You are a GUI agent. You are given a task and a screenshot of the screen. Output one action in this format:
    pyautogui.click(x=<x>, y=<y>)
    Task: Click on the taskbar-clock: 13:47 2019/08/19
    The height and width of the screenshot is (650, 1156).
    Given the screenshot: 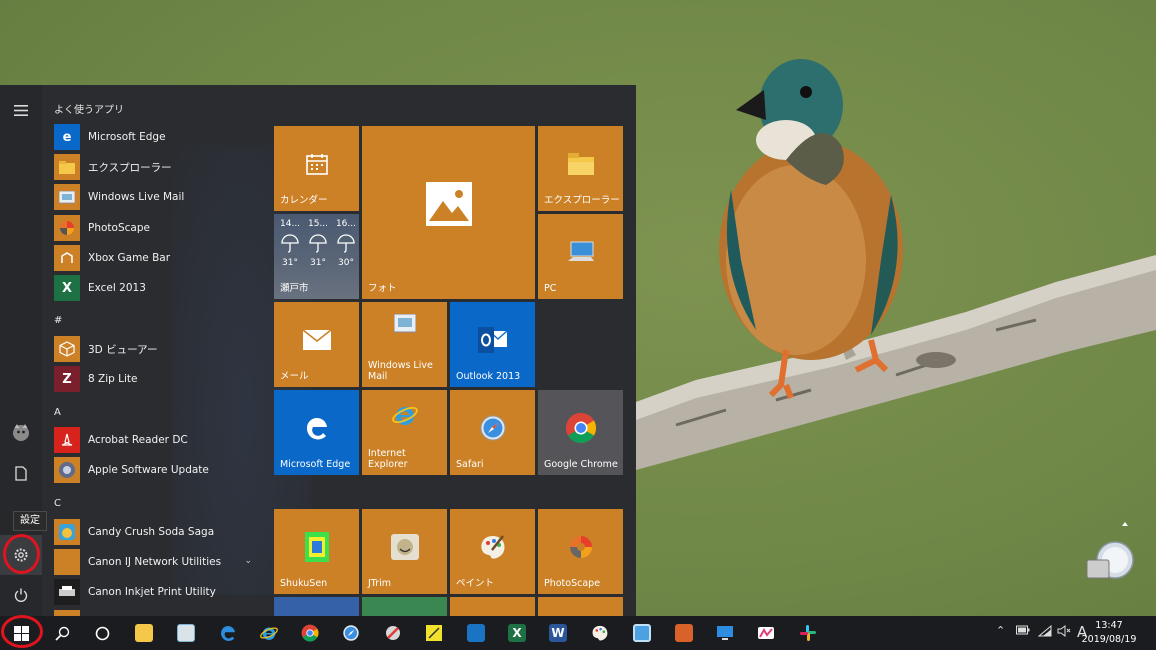 What is the action you would take?
    pyautogui.click(x=1109, y=633)
    